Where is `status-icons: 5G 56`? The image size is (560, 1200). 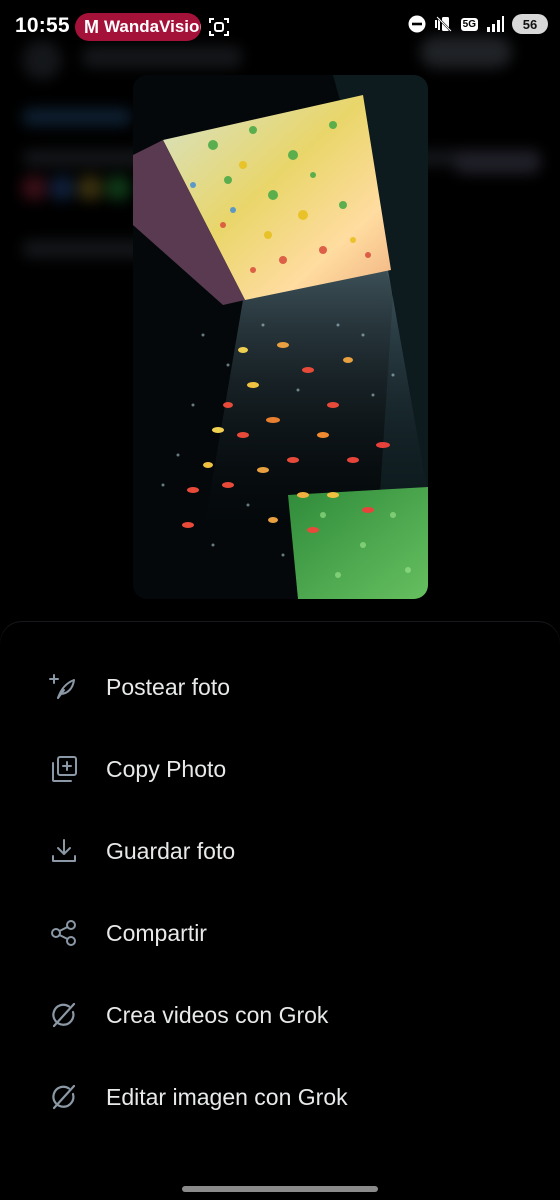
status-icons: 5G 56 is located at coordinates (477, 24).